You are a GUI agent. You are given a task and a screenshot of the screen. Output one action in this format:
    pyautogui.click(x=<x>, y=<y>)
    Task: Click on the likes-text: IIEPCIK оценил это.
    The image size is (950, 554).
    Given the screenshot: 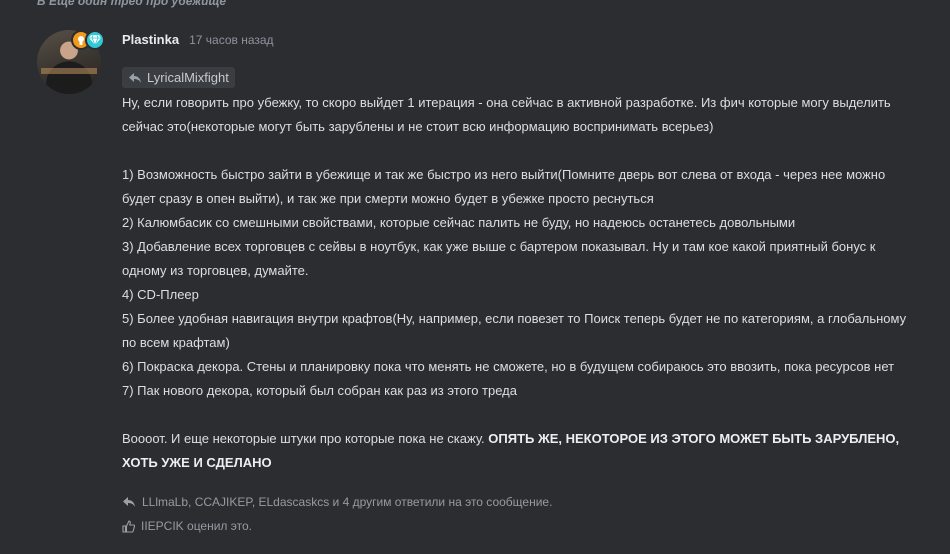 What is the action you would take?
    pyautogui.click(x=196, y=526)
    